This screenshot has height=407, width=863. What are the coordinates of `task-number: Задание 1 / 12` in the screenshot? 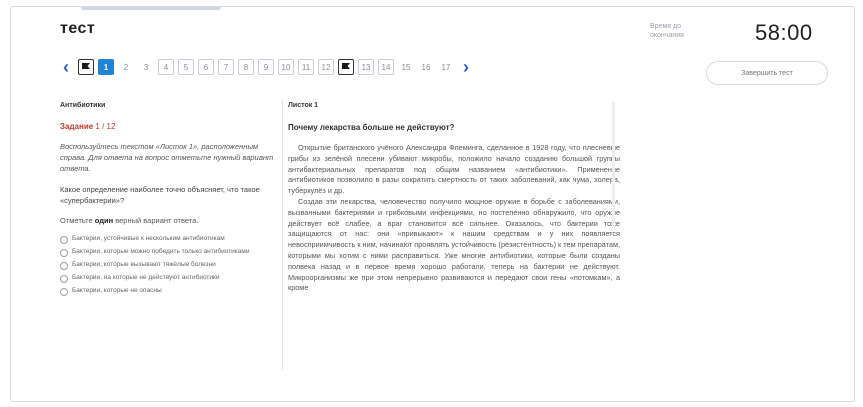 It's located at (167, 126).